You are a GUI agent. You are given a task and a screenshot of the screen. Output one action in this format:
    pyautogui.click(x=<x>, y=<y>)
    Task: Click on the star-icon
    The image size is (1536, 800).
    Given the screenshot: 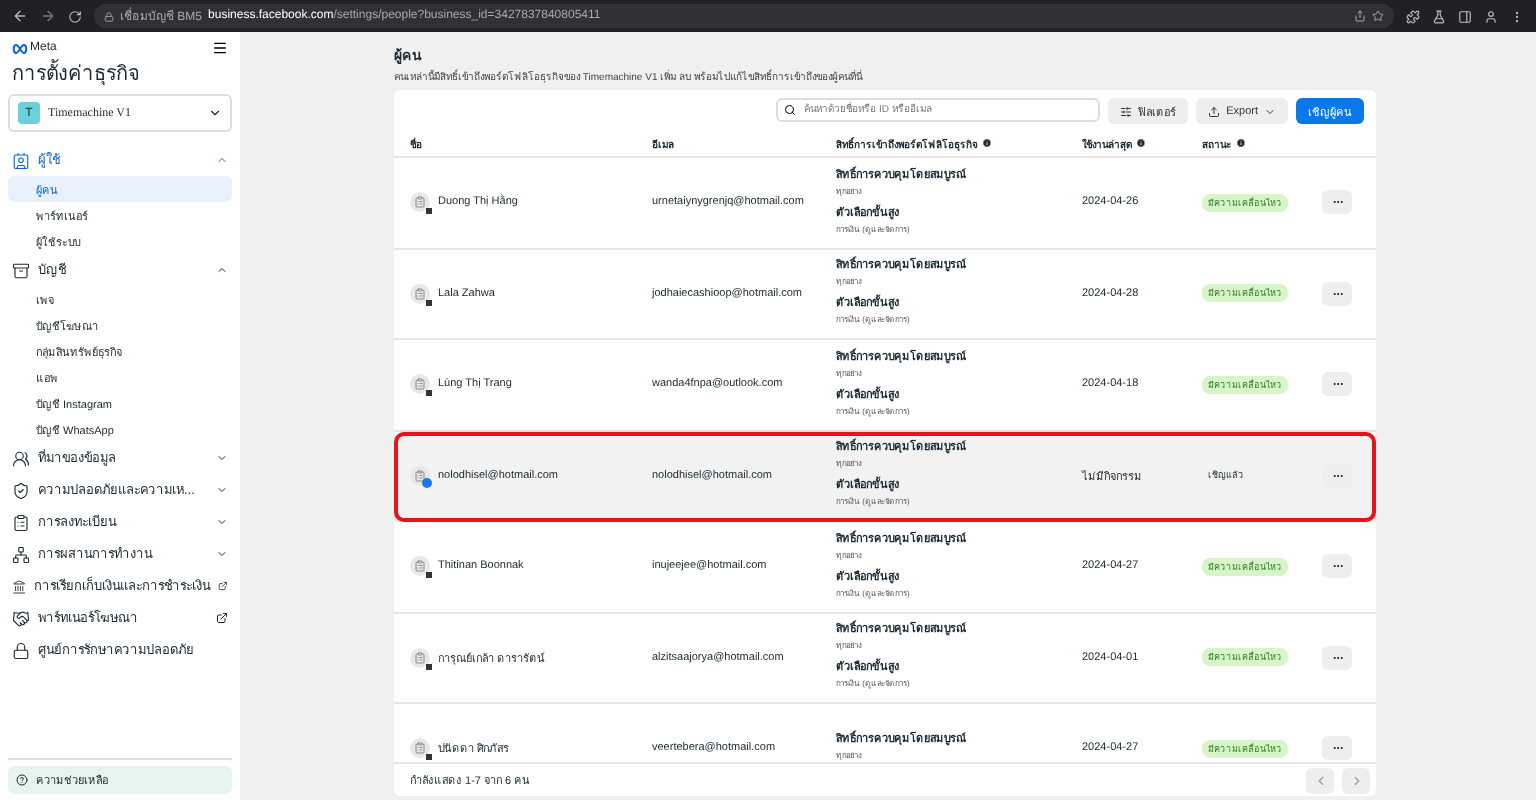 What is the action you would take?
    pyautogui.click(x=1378, y=16)
    